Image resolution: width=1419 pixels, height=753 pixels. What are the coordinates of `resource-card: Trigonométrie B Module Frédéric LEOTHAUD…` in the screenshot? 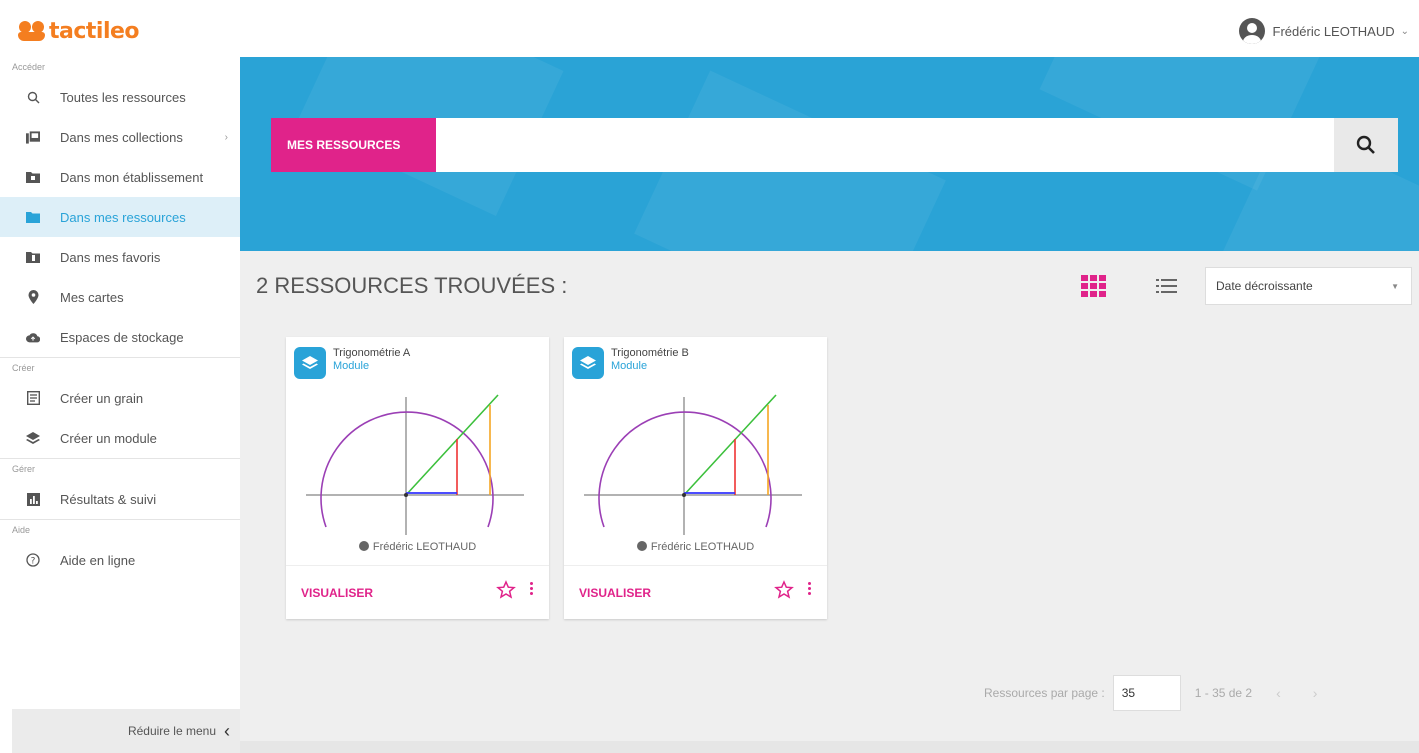 It's located at (695, 478).